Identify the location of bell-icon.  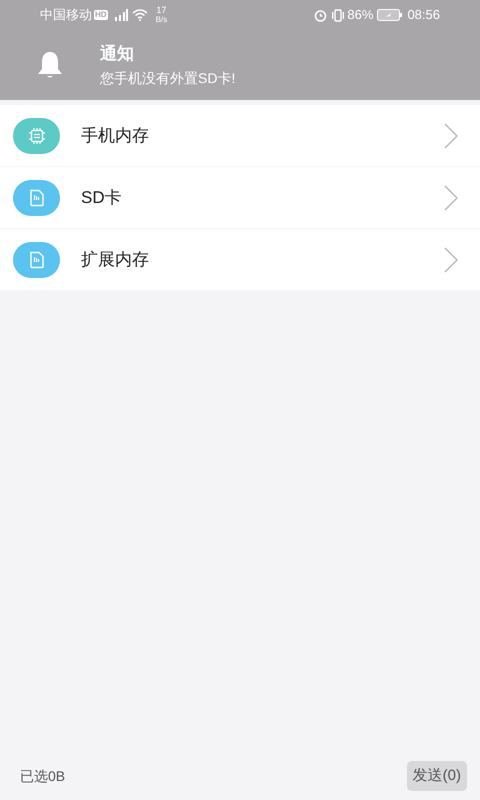
(50, 65).